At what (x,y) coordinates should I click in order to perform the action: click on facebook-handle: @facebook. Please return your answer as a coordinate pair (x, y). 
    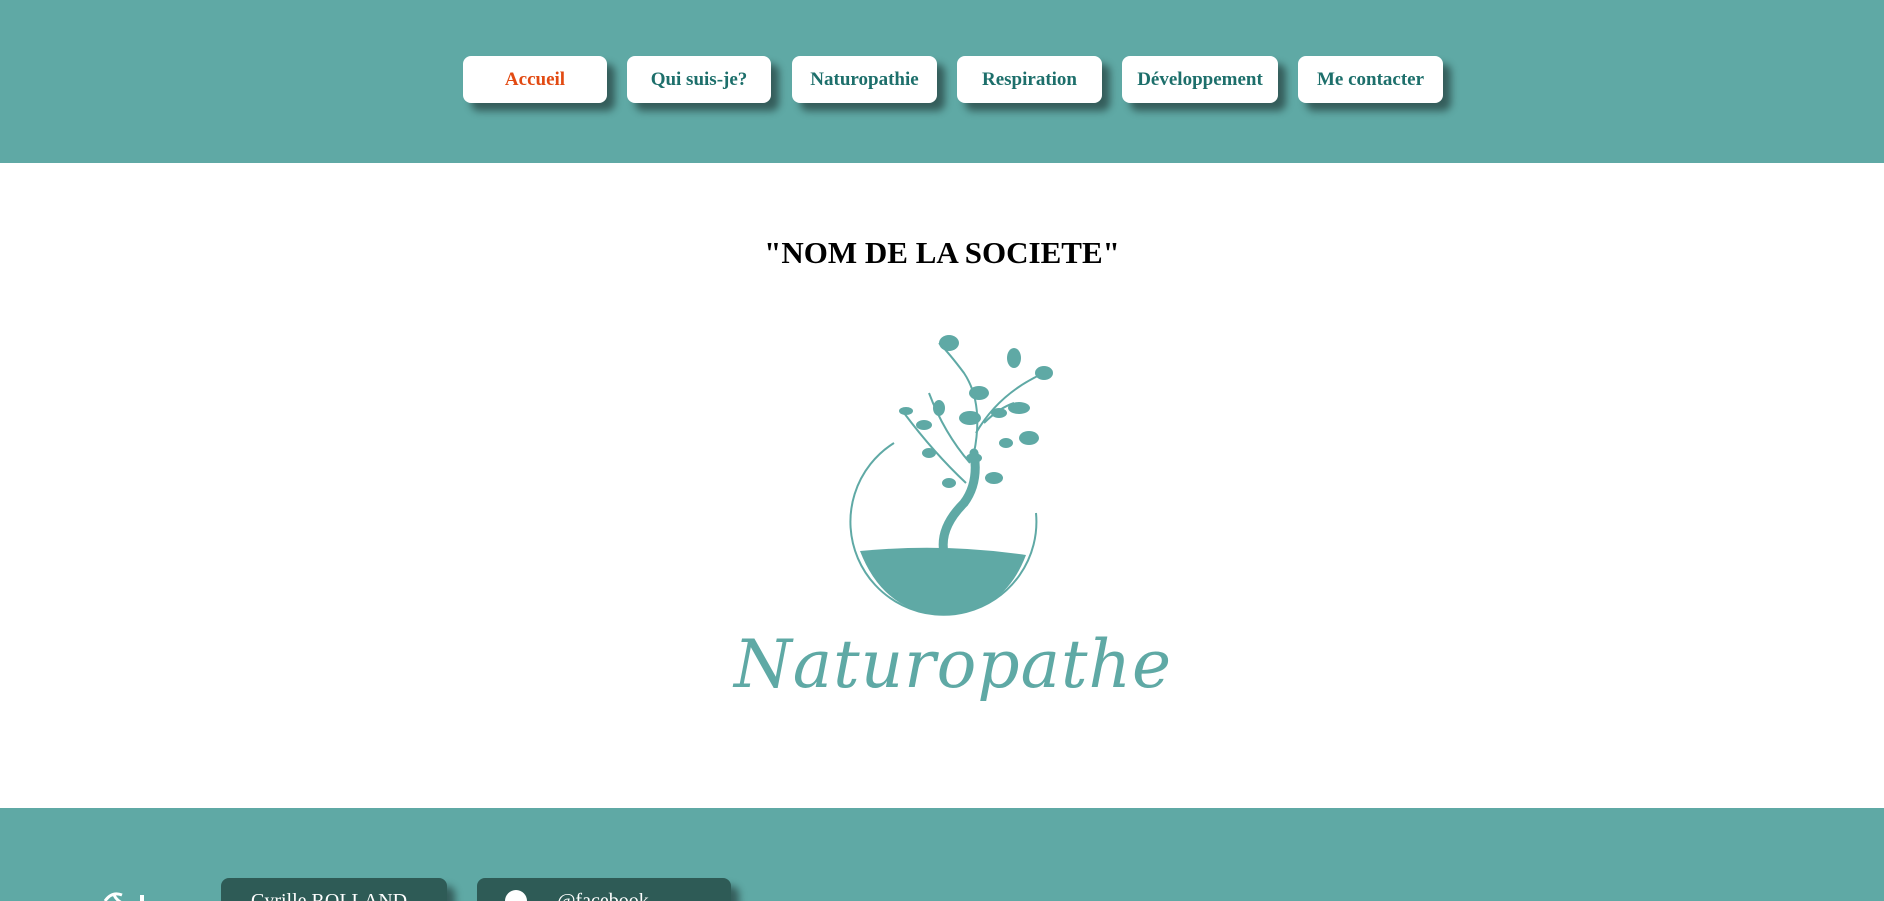
    Looking at the image, I should click on (603, 895).